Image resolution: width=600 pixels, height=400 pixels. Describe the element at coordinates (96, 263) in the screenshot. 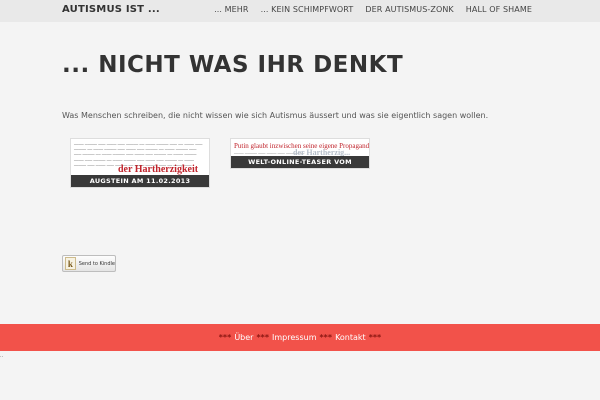

I see `send-to-kindle-label: Send to Kindle` at that location.